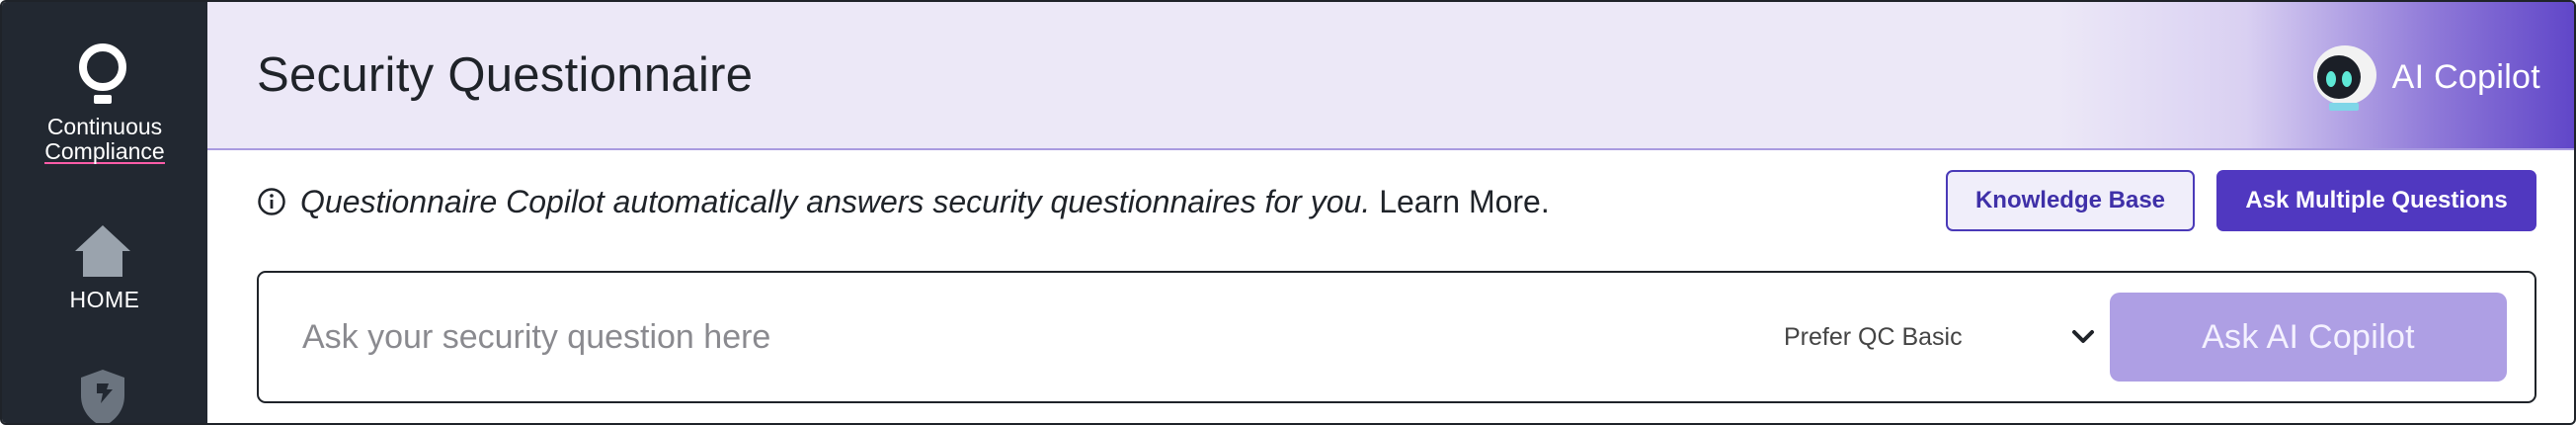 This screenshot has height=425, width=2576. I want to click on model-select-value: Prefer QC Basic, so click(1873, 336).